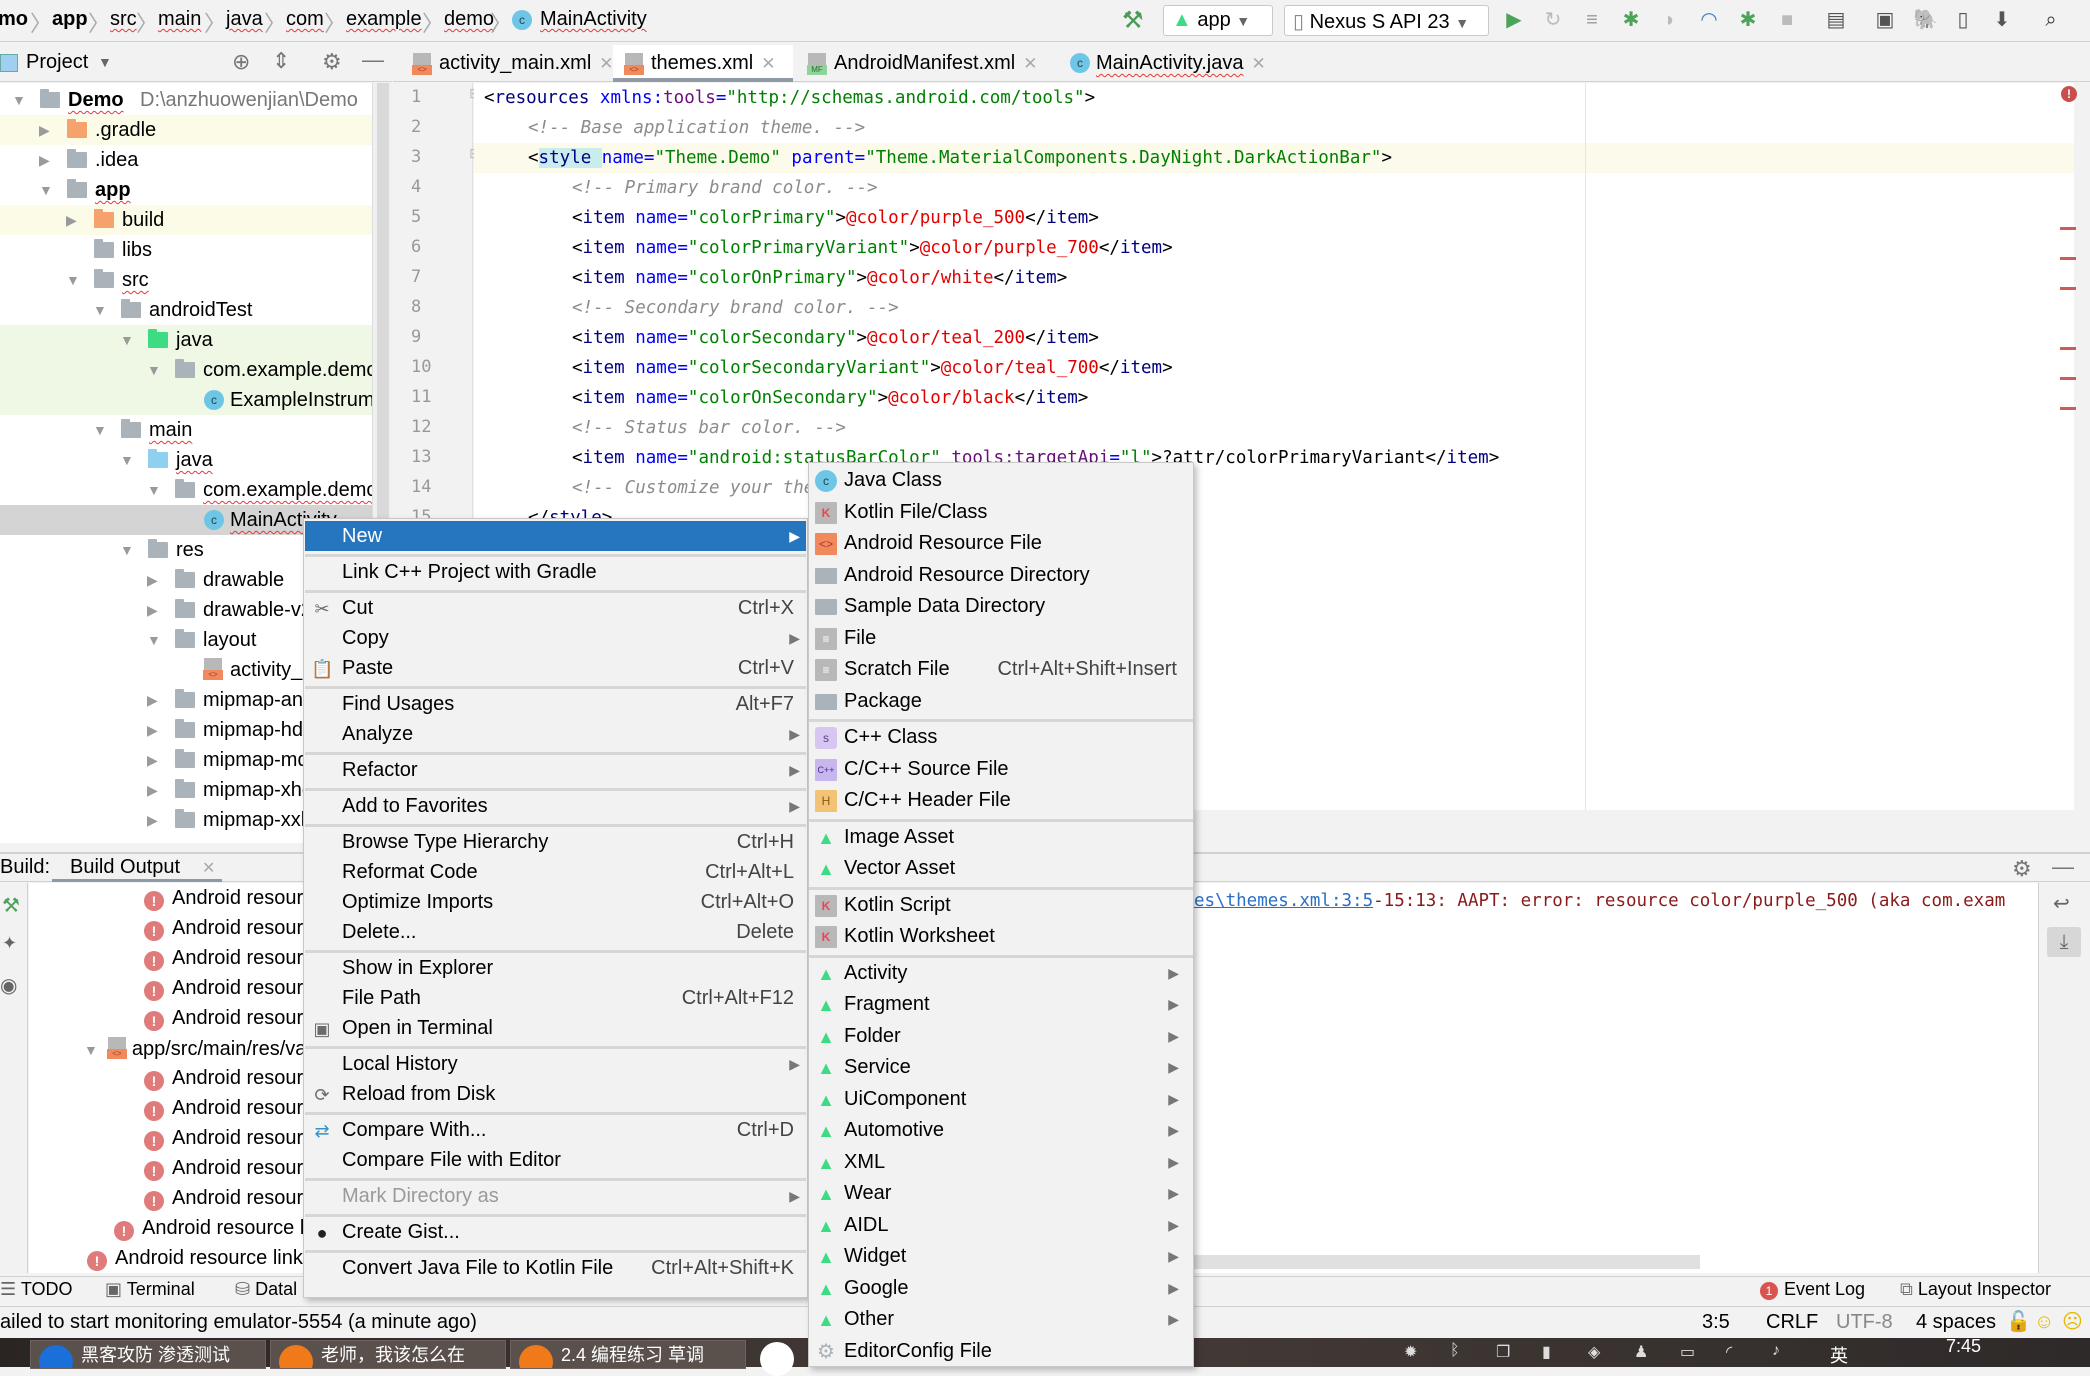 The image size is (2090, 1376). Describe the element at coordinates (555, 998) in the screenshot. I see `menu-item-file-path: File Path Ctrl+Alt+F12` at that location.